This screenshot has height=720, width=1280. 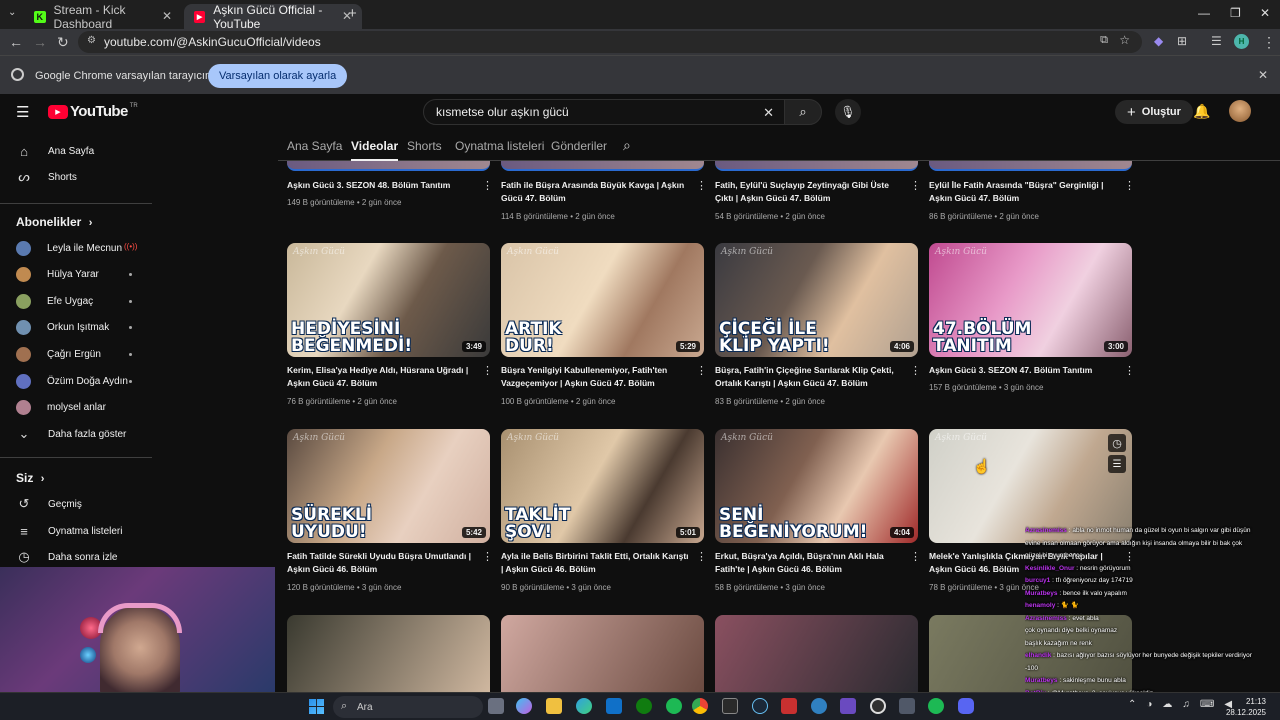 I want to click on tab-playlists: Oynatma listeleri, so click(x=499, y=146).